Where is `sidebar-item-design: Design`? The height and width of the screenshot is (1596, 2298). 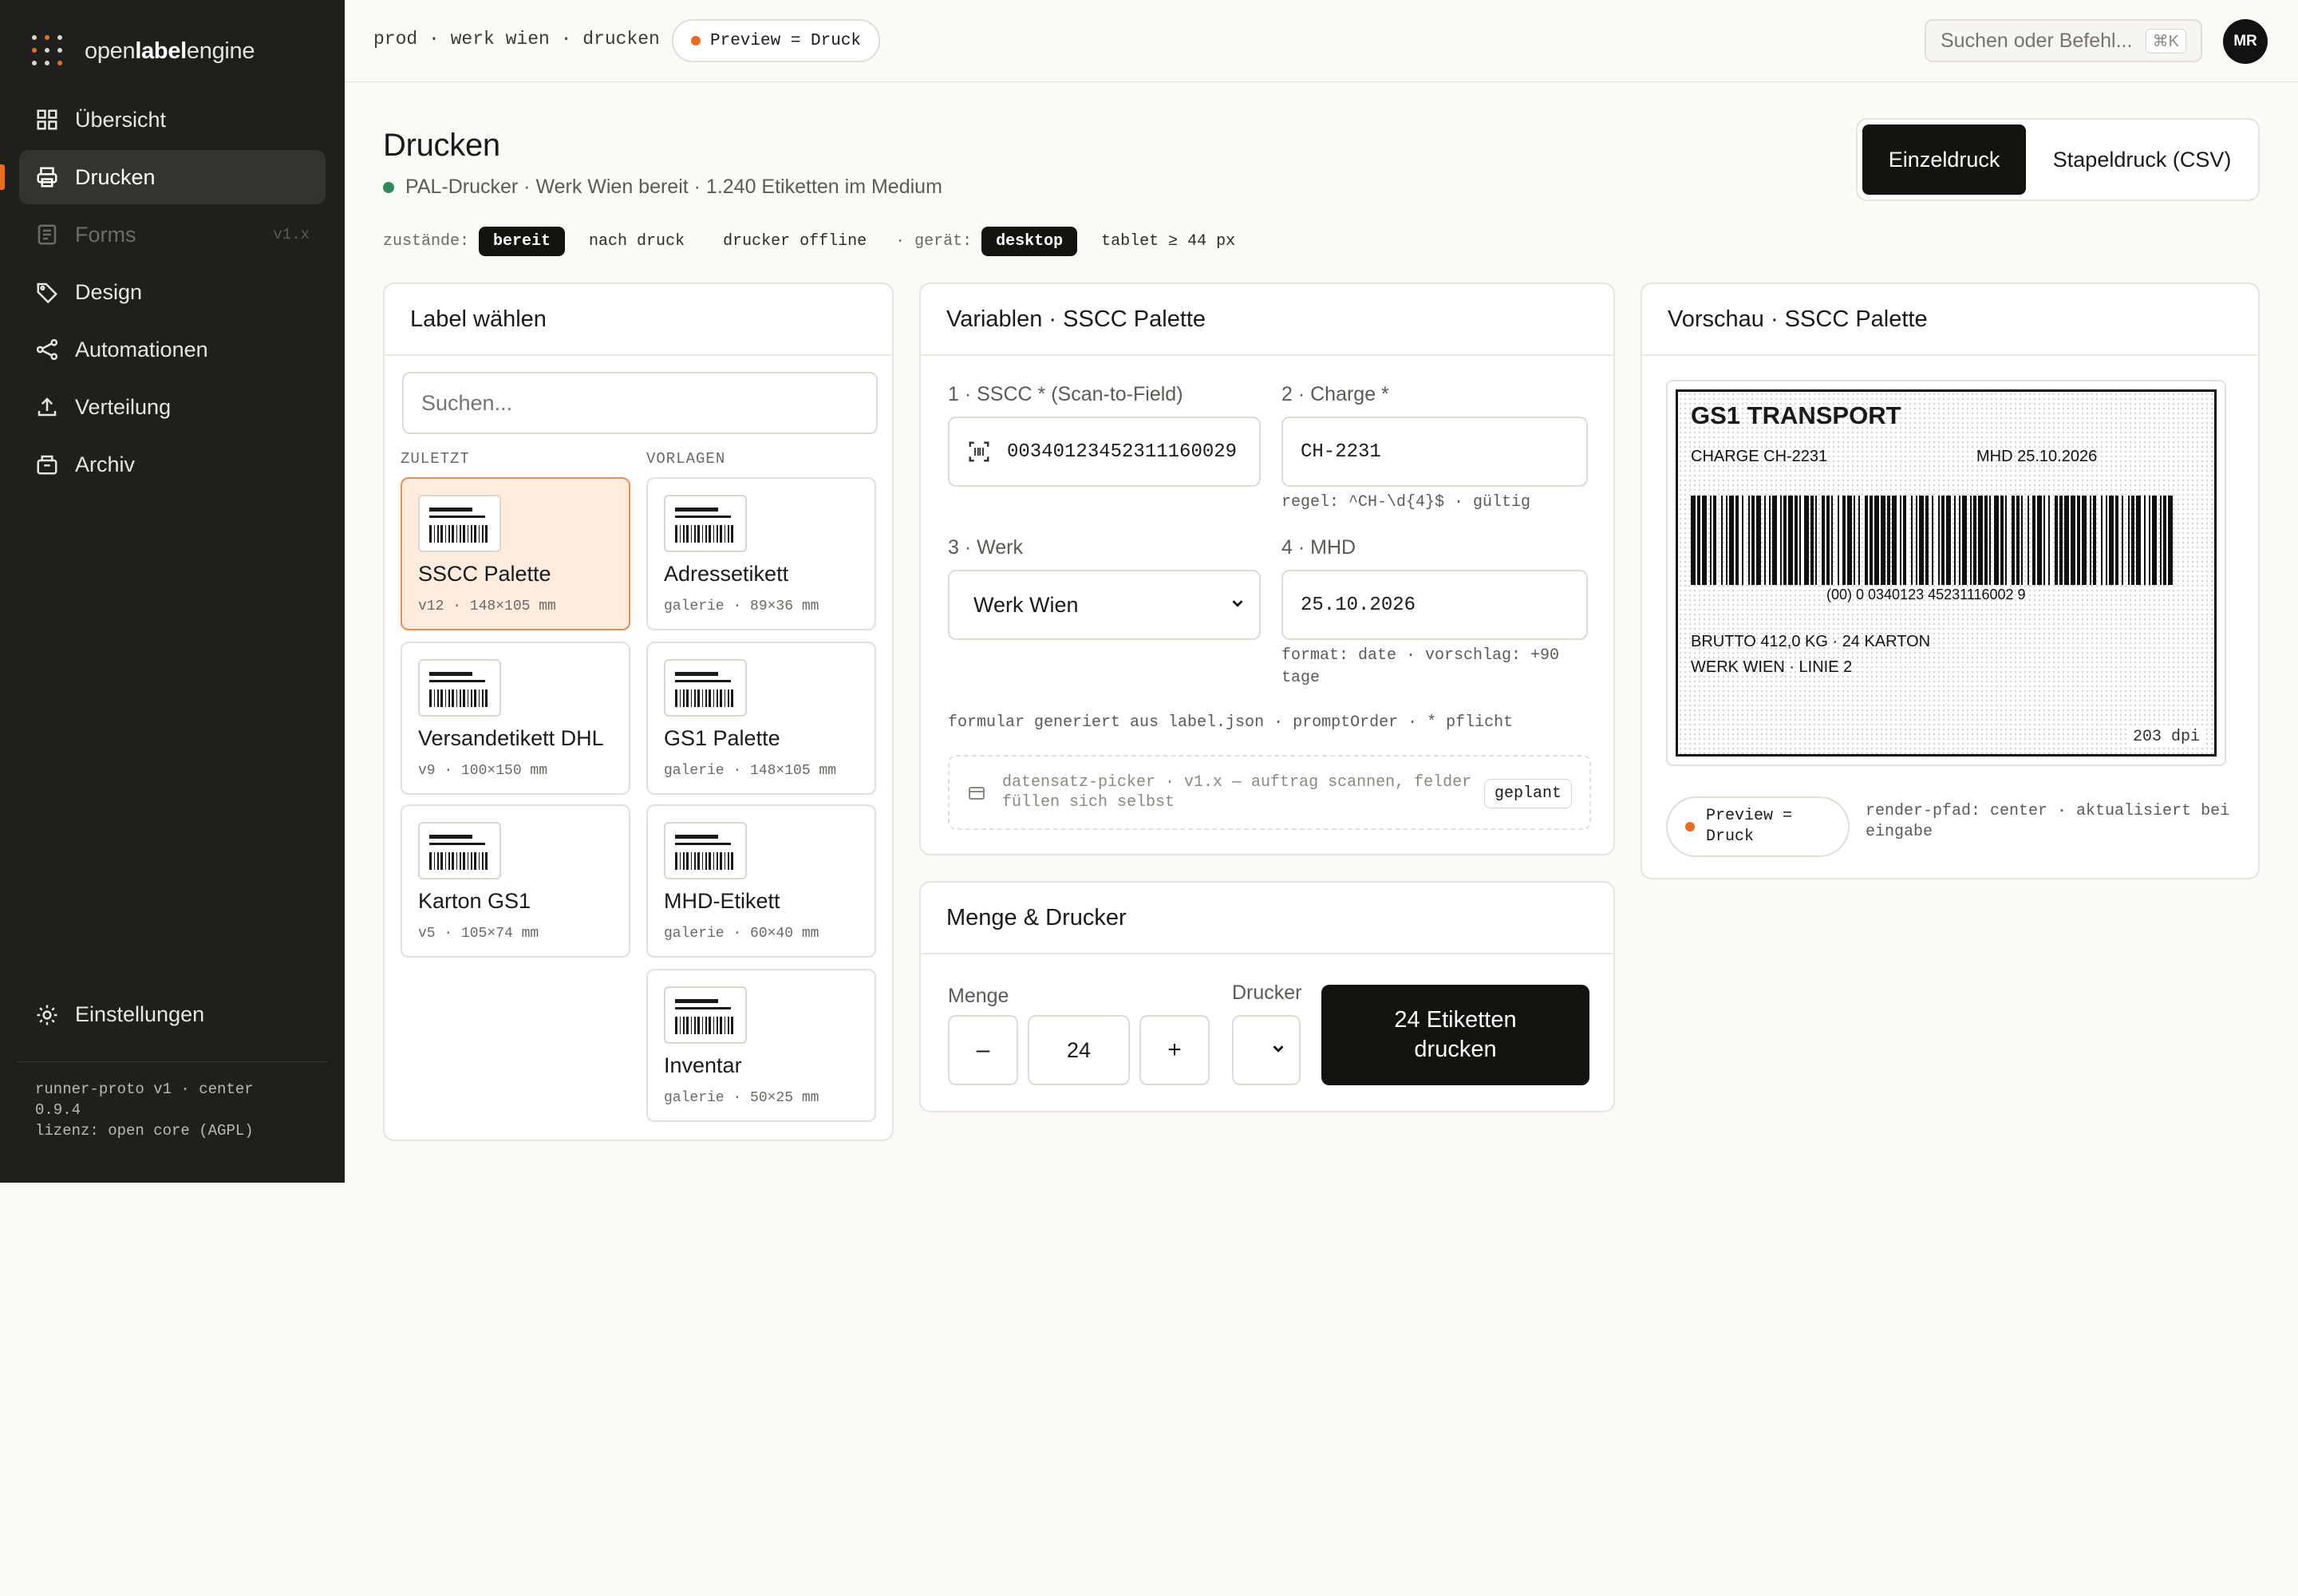
sidebar-item-design: Design is located at coordinates (173, 292).